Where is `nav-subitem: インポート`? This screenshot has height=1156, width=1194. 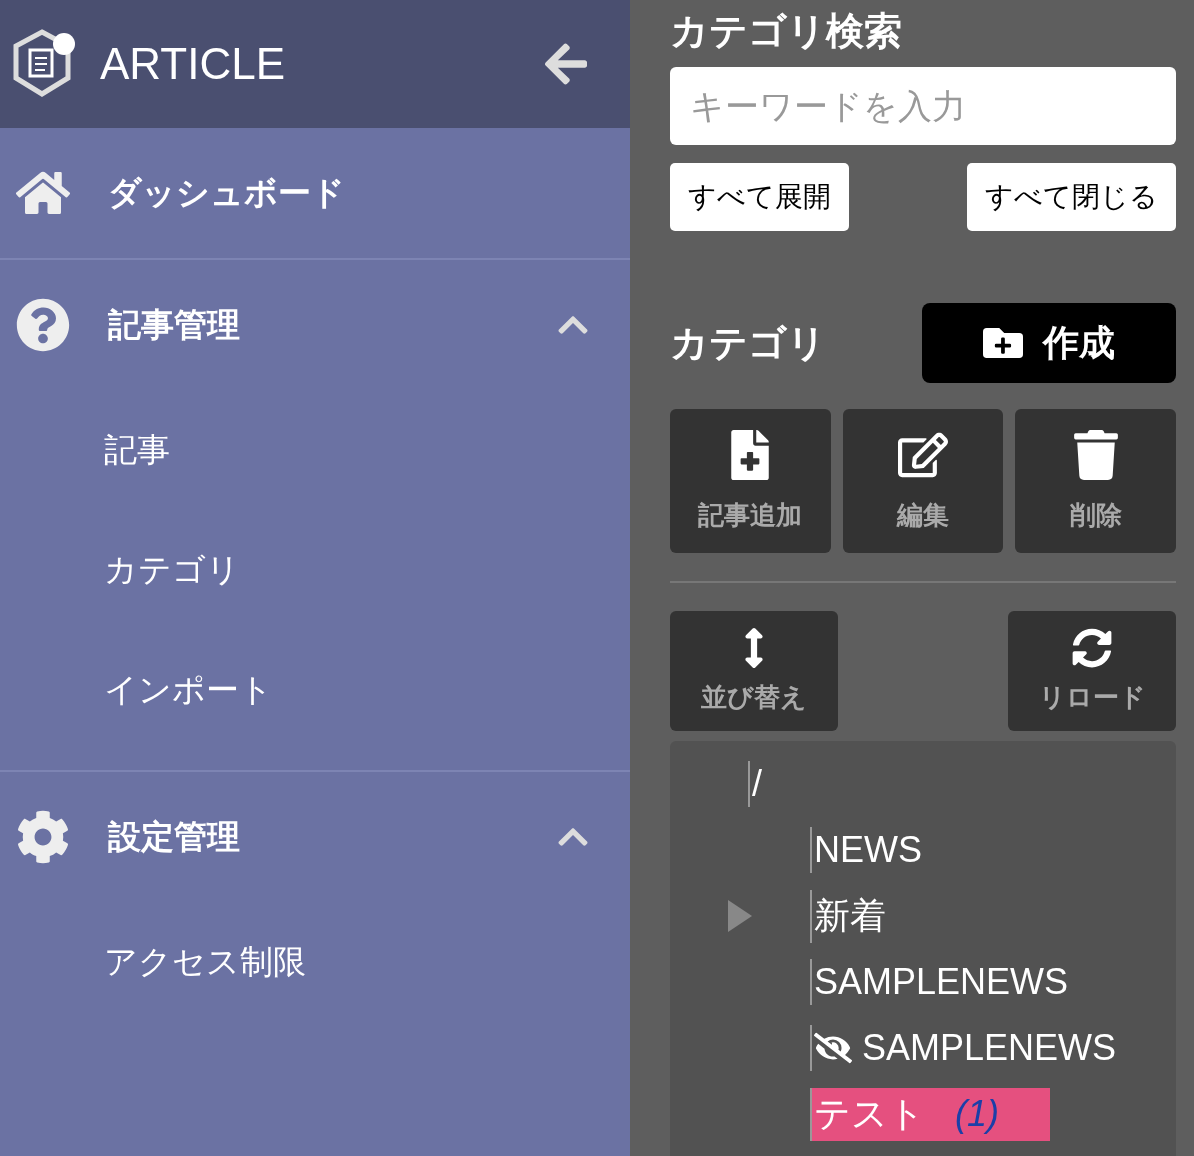 nav-subitem: インポート is located at coordinates (188, 690).